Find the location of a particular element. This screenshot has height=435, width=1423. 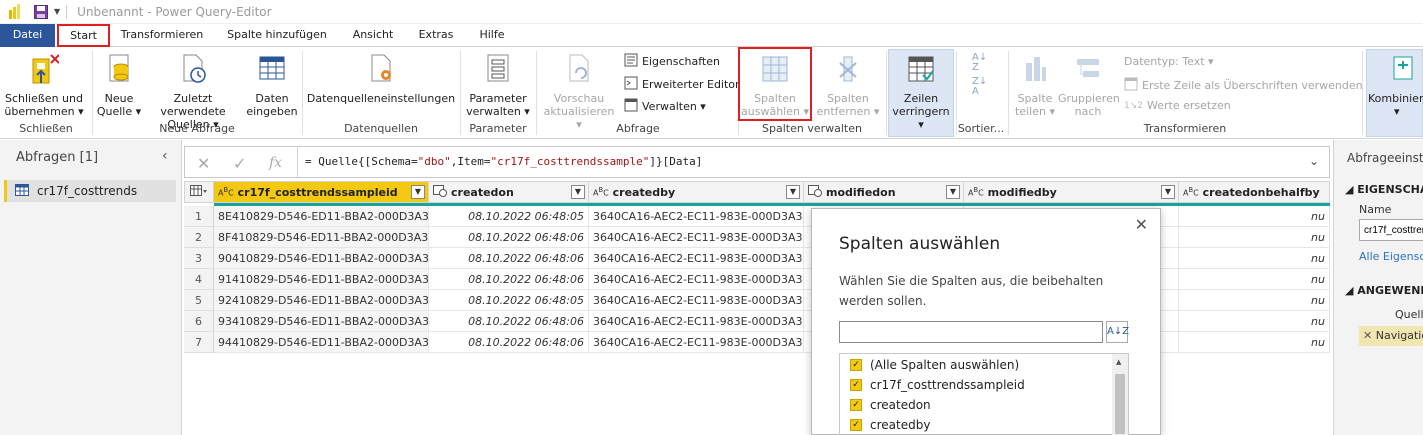

scrollbar-thumb is located at coordinates (1120, 404).